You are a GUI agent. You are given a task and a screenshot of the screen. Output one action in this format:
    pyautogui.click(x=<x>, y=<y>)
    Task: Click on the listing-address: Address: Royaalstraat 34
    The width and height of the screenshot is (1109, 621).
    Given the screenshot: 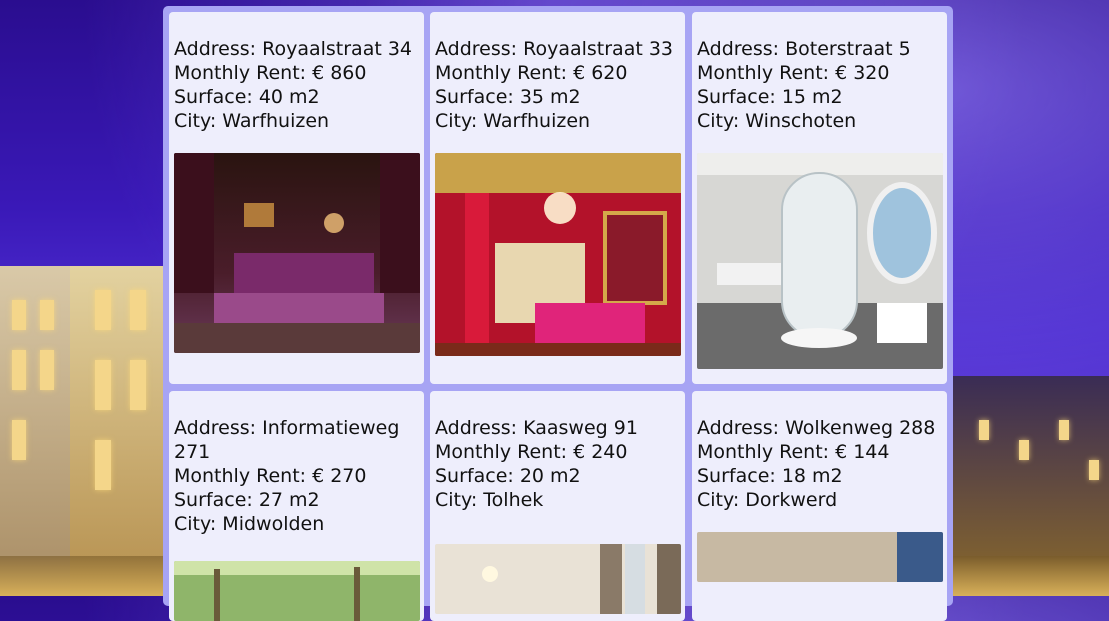 What is the action you would take?
    pyautogui.click(x=293, y=49)
    